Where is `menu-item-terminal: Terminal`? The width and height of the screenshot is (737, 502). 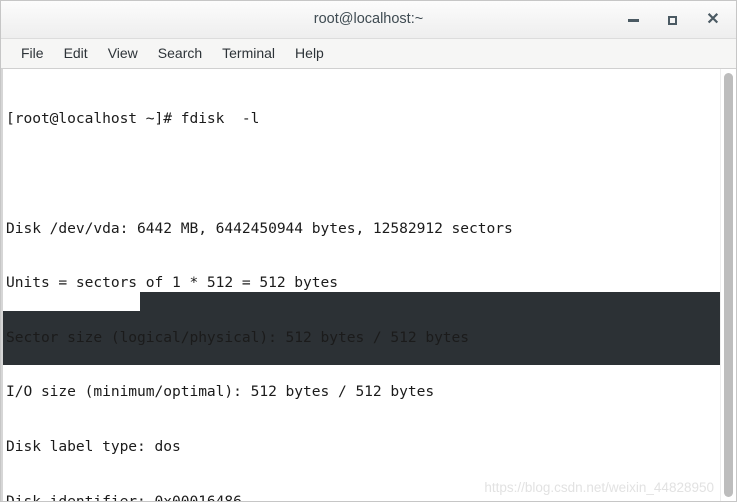 menu-item-terminal: Terminal is located at coordinates (248, 53).